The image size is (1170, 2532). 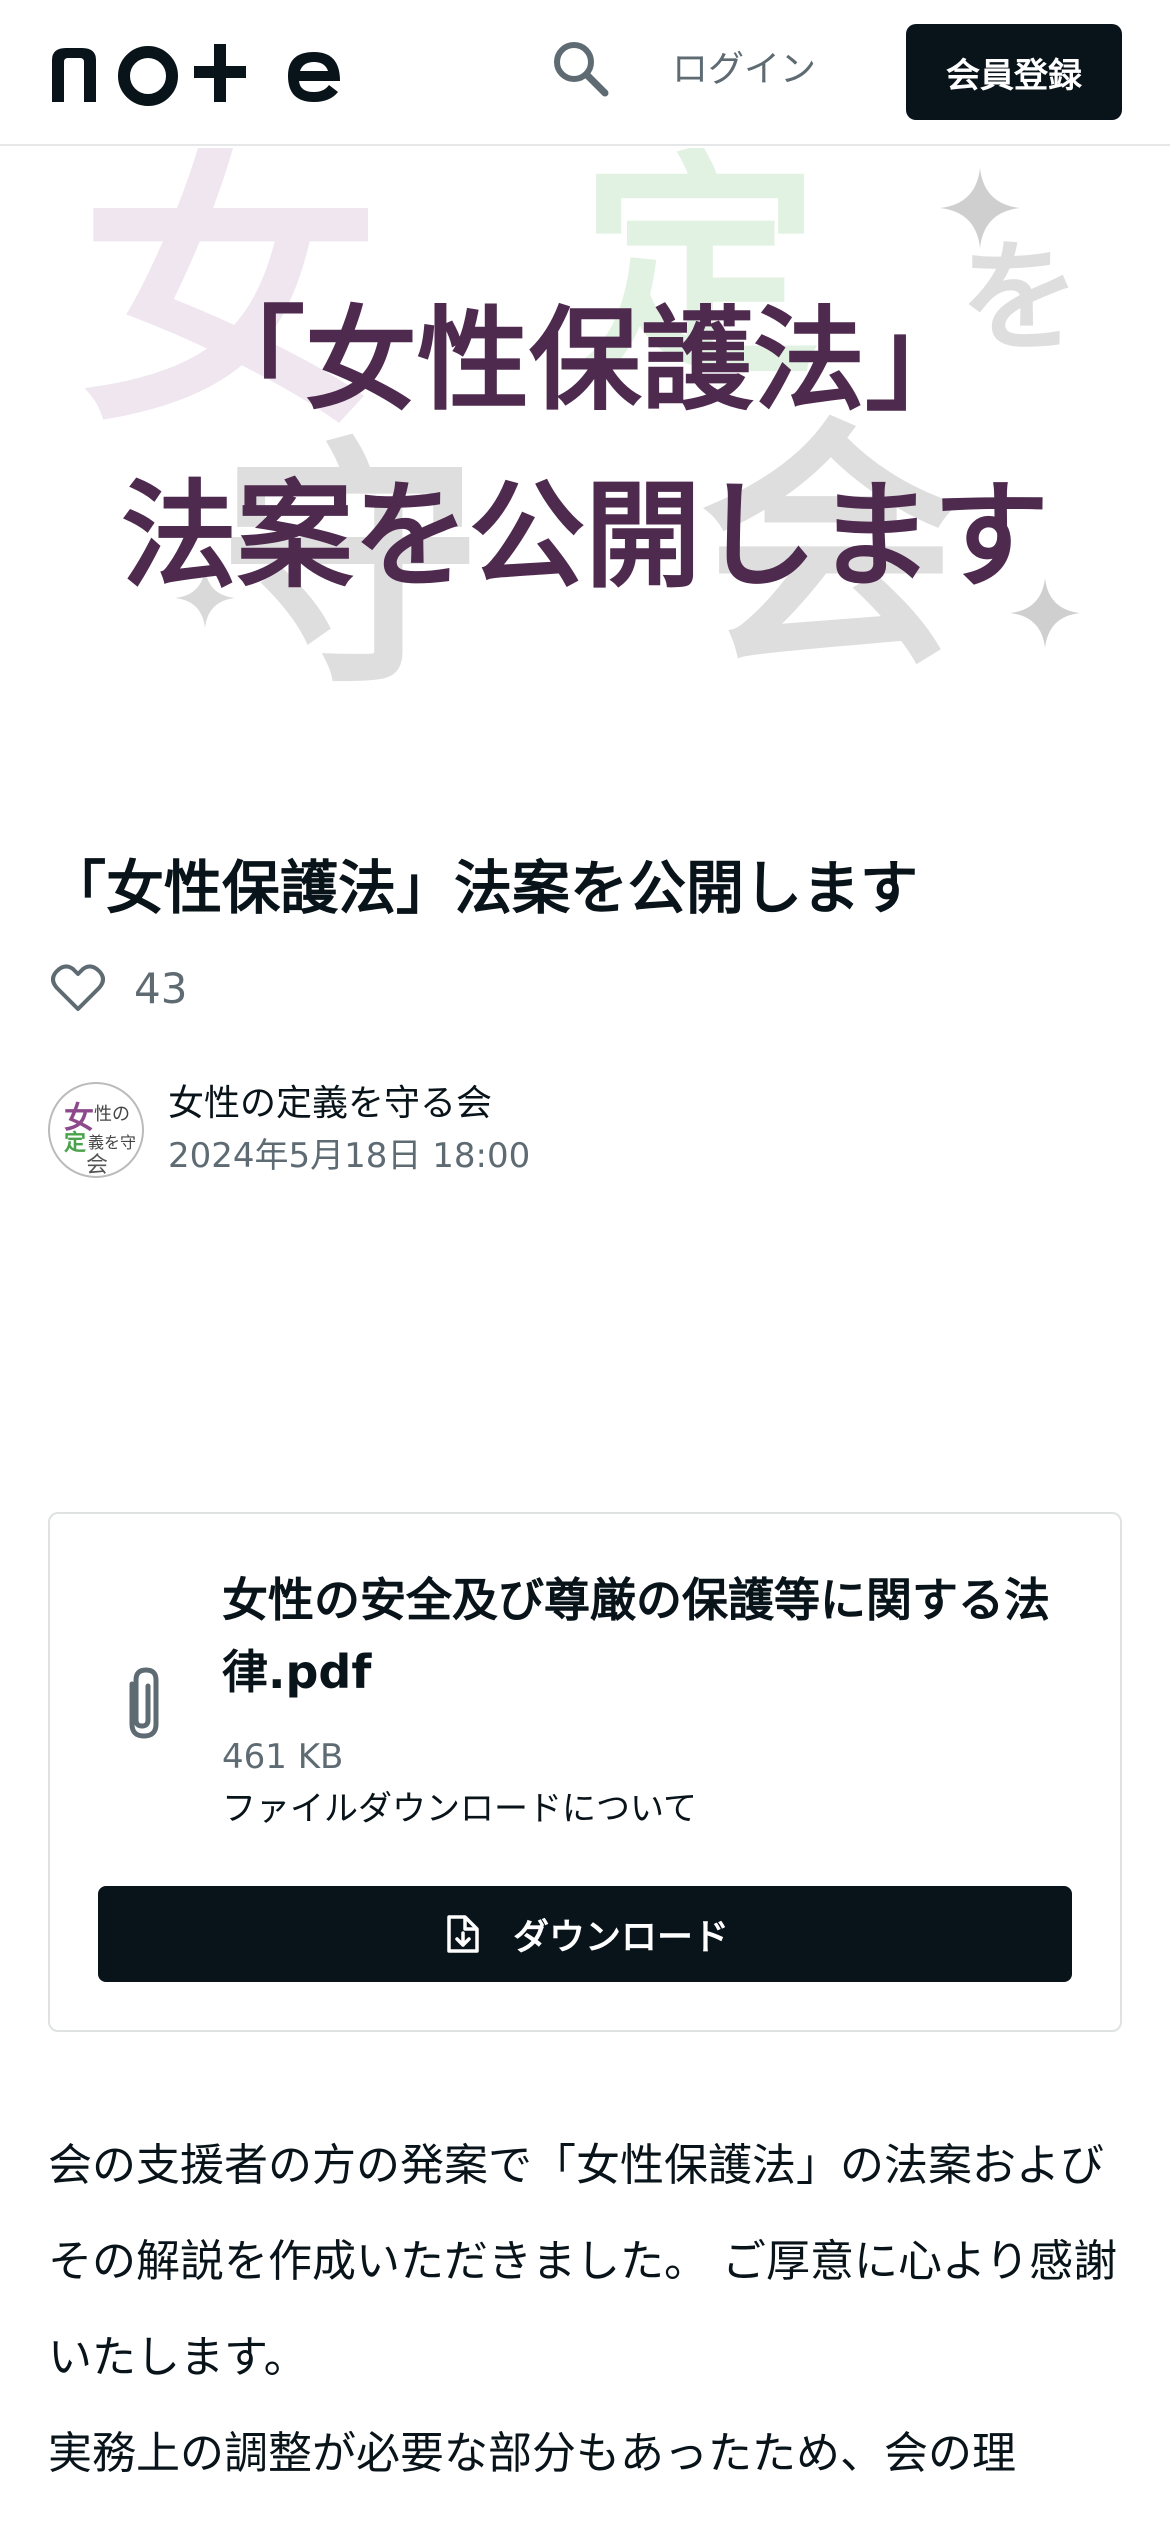 I want to click on search-button, so click(x=580, y=70).